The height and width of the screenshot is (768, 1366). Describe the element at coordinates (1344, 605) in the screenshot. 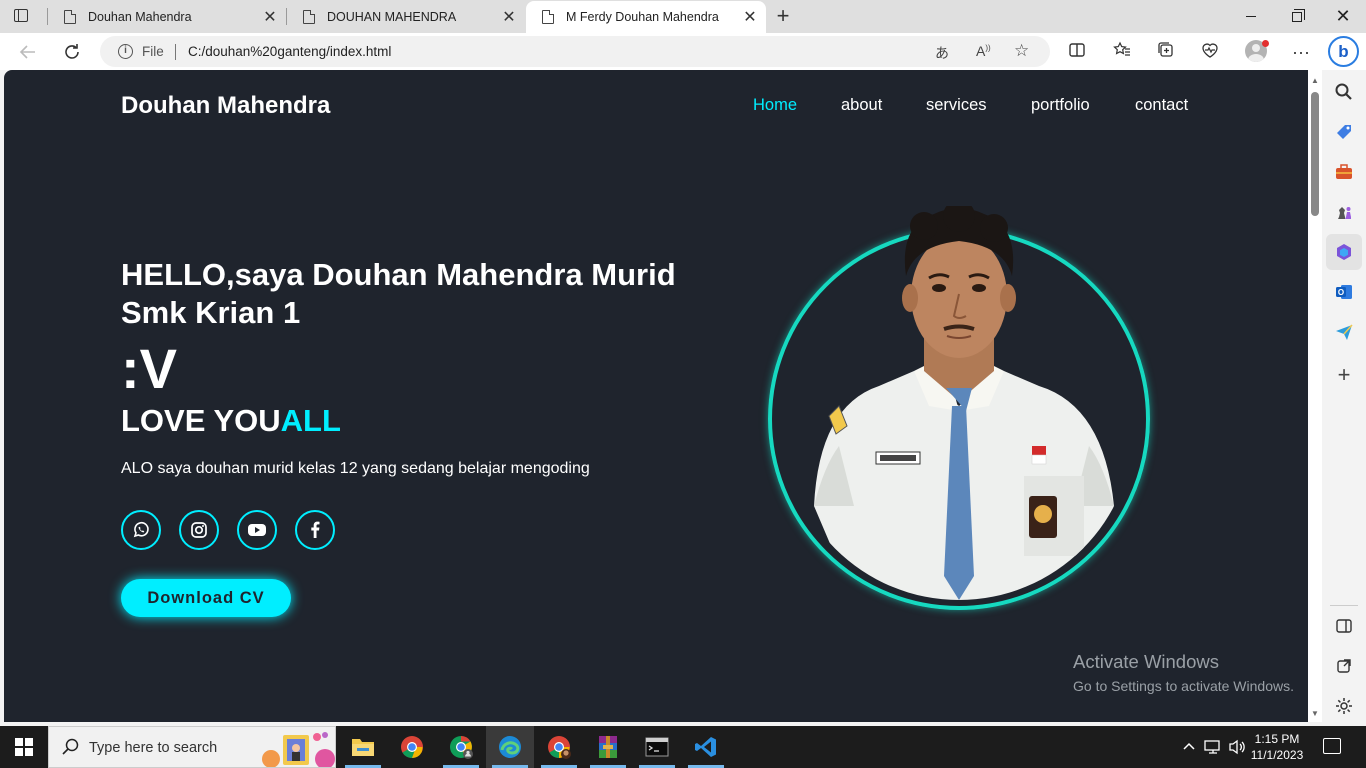

I see `sidebar-divider` at that location.